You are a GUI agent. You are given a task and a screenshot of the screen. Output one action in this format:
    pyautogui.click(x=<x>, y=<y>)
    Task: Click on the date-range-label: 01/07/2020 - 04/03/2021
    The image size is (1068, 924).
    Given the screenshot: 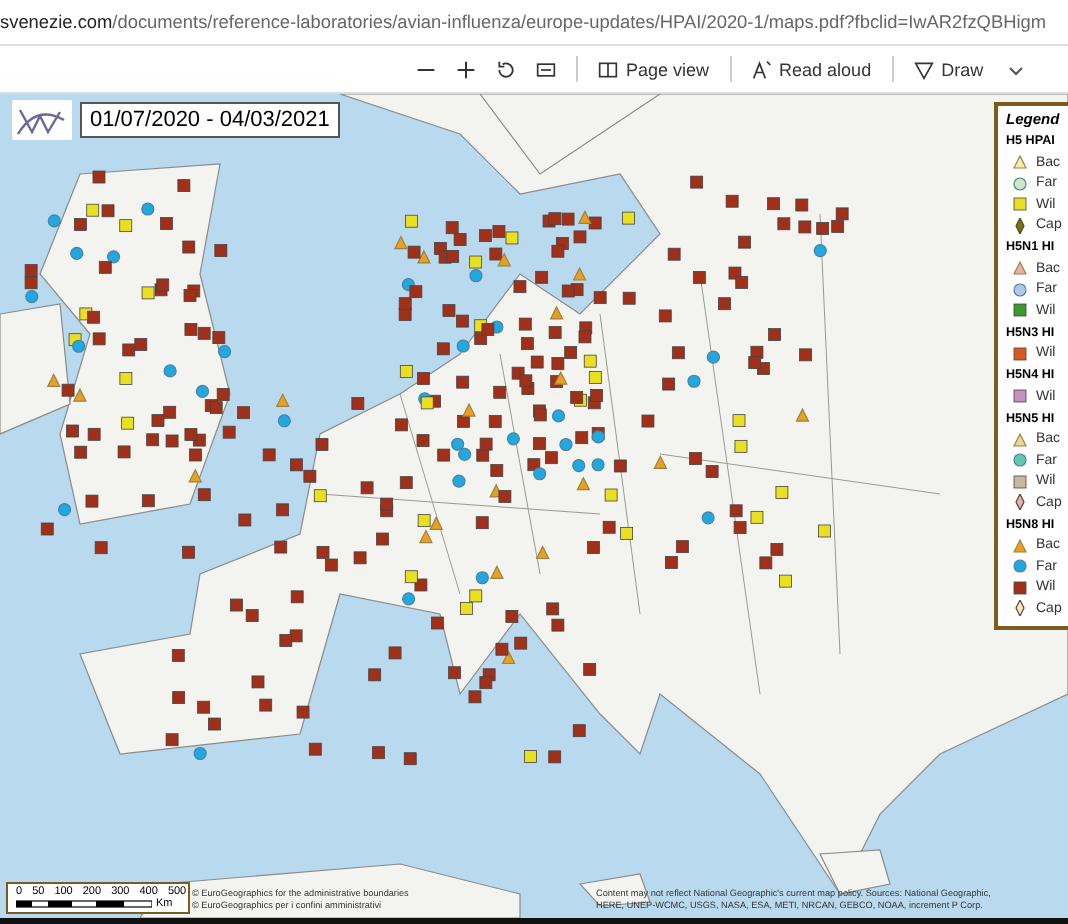 What is the action you would take?
    pyautogui.click(x=210, y=120)
    